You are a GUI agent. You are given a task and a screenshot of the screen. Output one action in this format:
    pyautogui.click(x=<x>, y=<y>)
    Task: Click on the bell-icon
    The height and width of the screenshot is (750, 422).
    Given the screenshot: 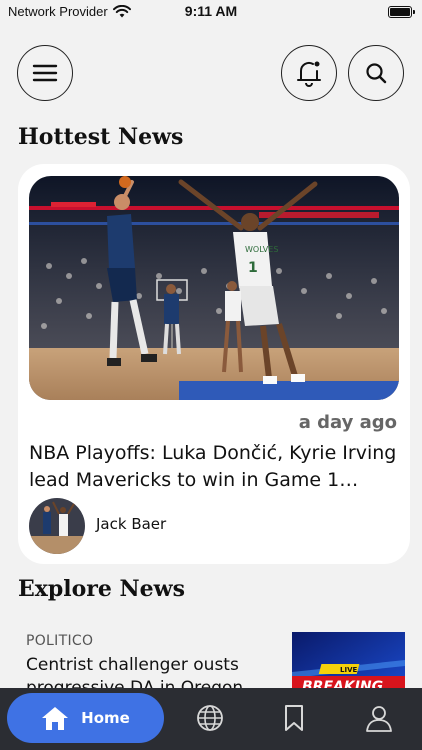 What is the action you would take?
    pyautogui.click(x=309, y=74)
    